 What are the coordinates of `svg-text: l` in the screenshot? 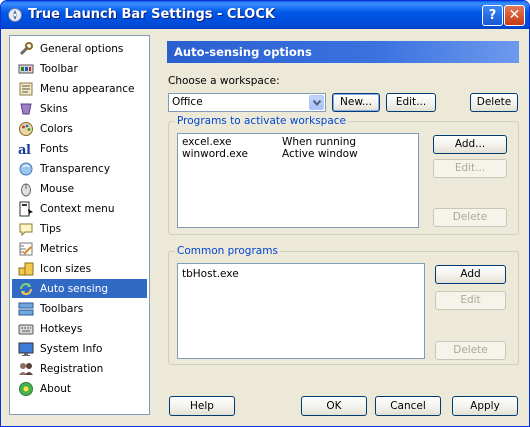 It's located at (28, 150).